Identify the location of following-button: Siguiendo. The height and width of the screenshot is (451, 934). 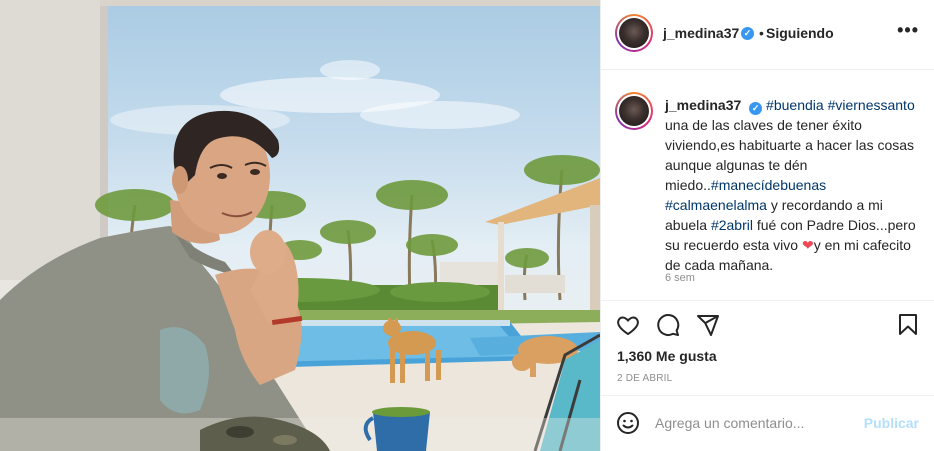
(800, 33).